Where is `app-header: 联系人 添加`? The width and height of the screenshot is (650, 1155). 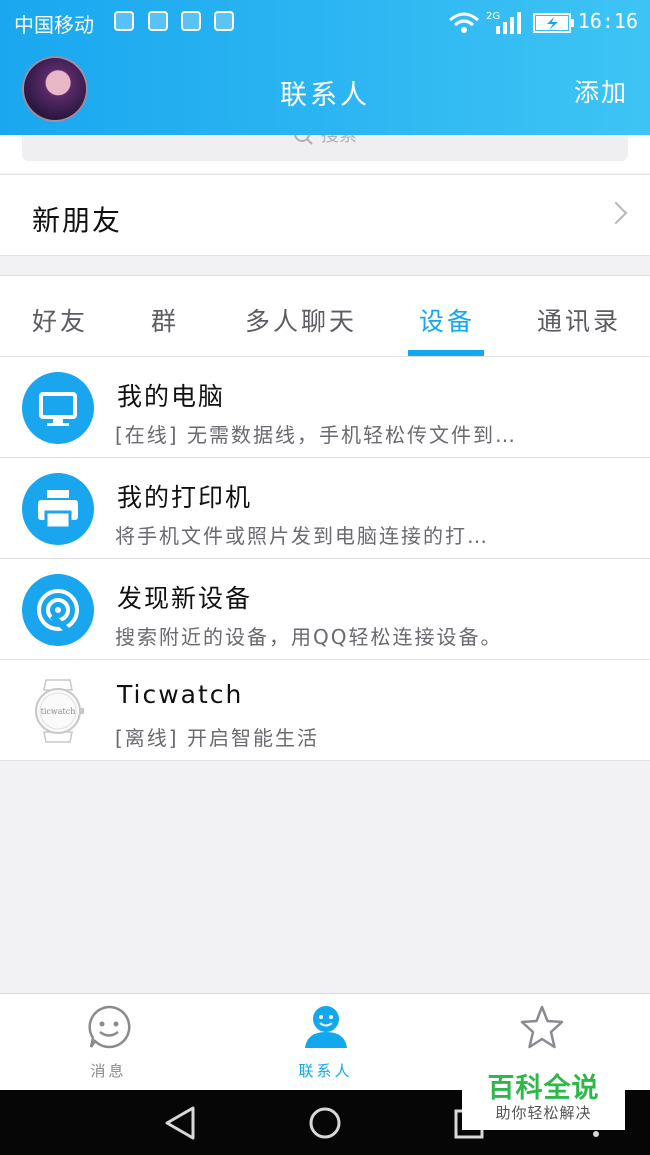 app-header: 联系人 添加 is located at coordinates (325, 90).